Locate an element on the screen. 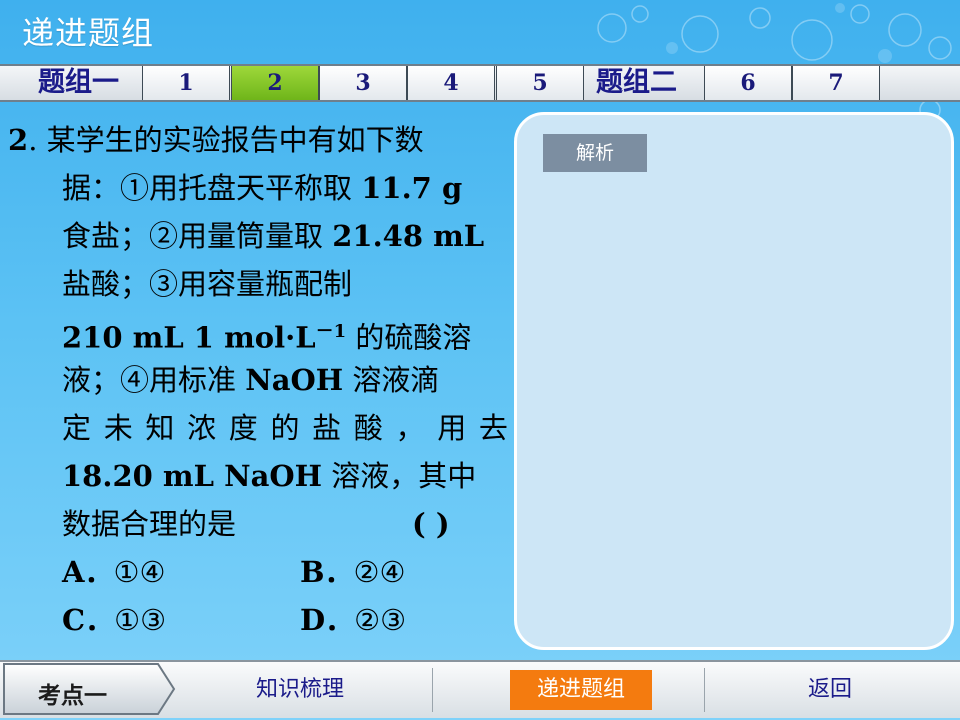 The width and height of the screenshot is (960, 720). tab-question-1: 1 is located at coordinates (186, 83).